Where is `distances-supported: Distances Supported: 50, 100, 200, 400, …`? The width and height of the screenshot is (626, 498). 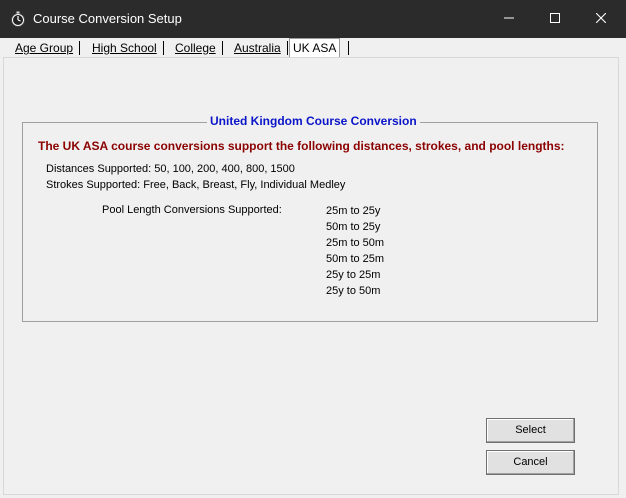 distances-supported: Distances Supported: 50, 100, 200, 400, … is located at coordinates (170, 169).